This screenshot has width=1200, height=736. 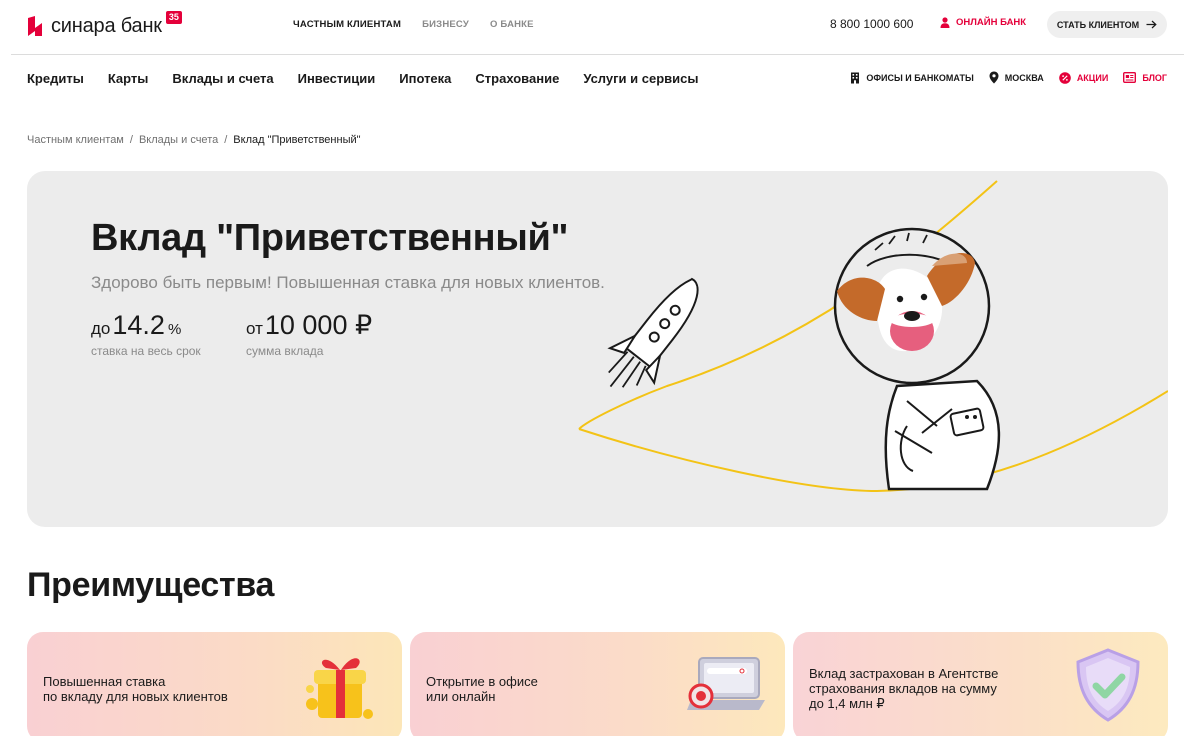 What do you see at coordinates (855, 77) in the screenshot?
I see `building-icon` at bounding box center [855, 77].